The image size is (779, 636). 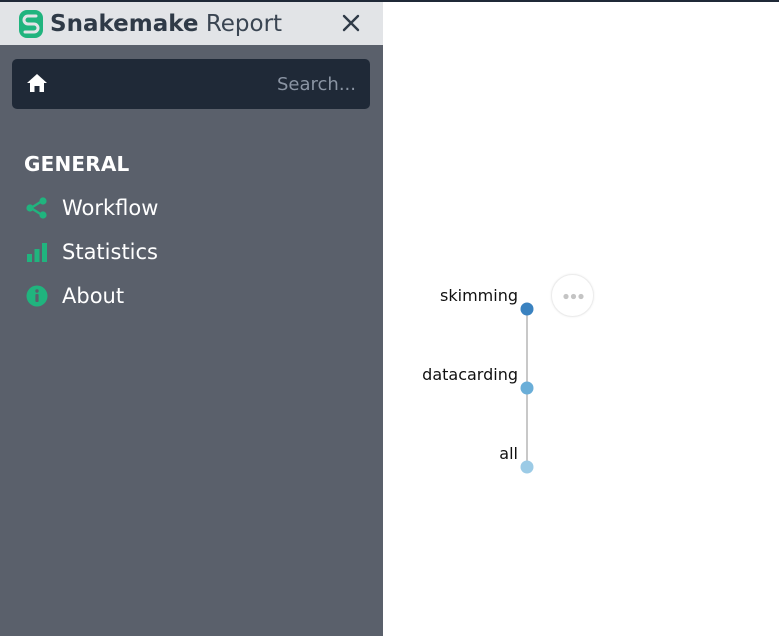 What do you see at coordinates (389, 1) in the screenshot?
I see `top-border` at bounding box center [389, 1].